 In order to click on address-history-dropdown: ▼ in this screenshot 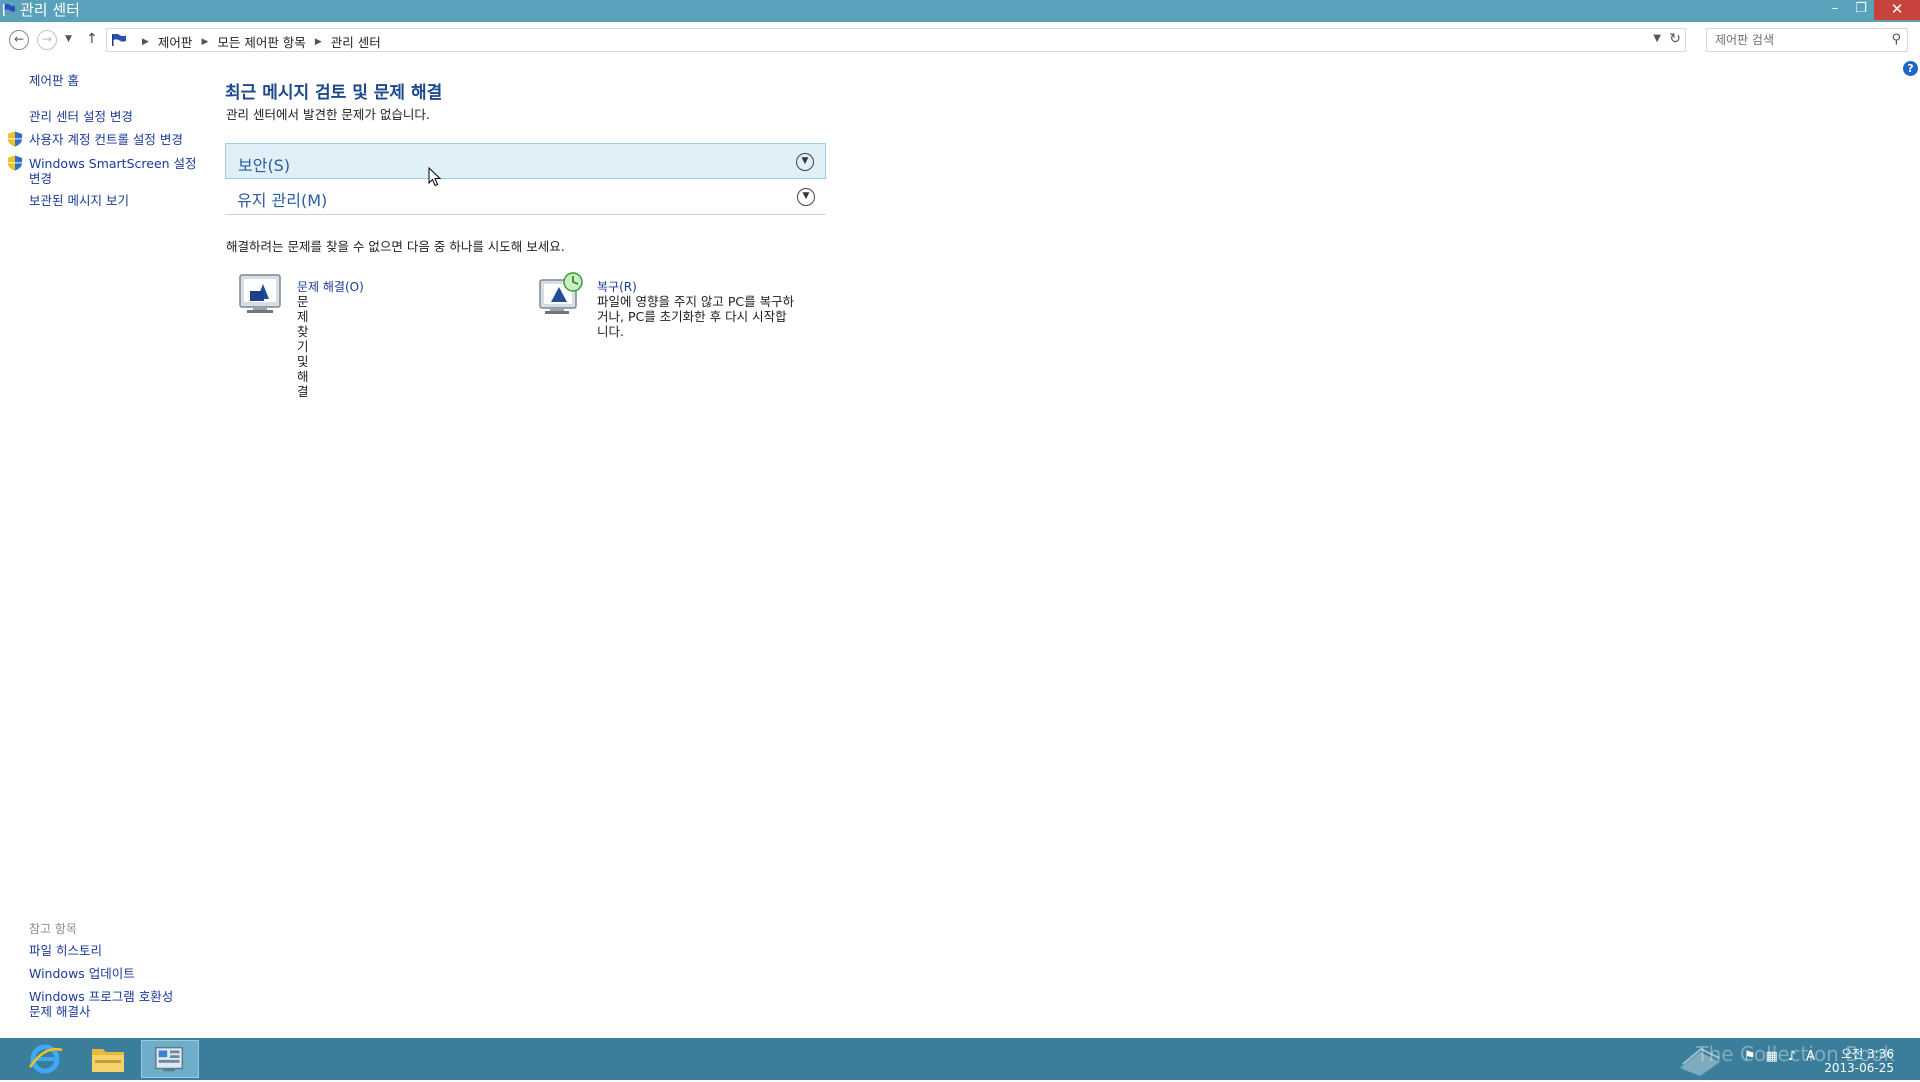, I will do `click(1657, 38)`.